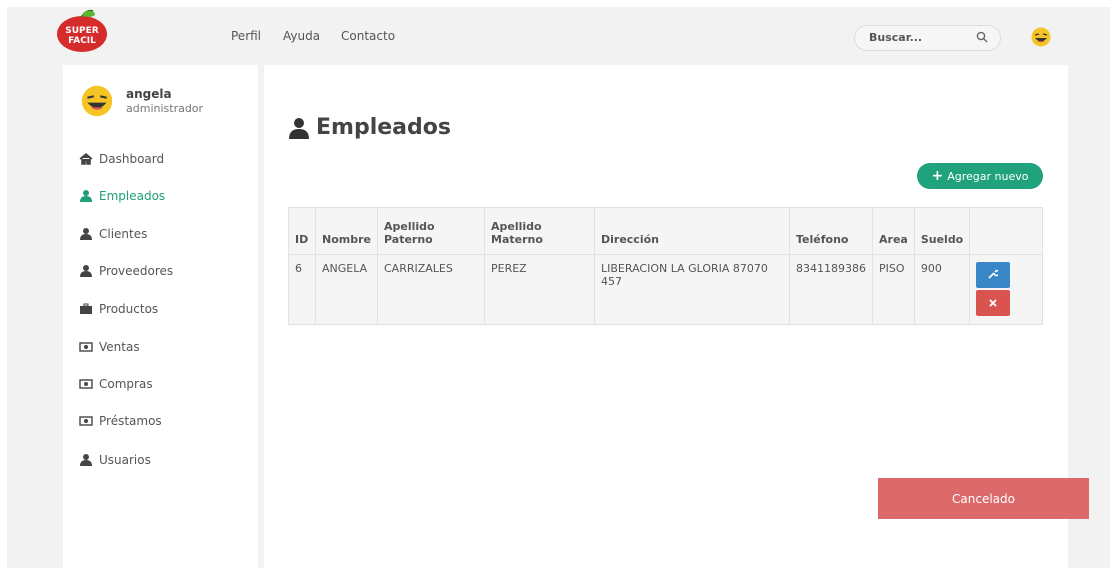  I want to click on delete-button, so click(993, 303).